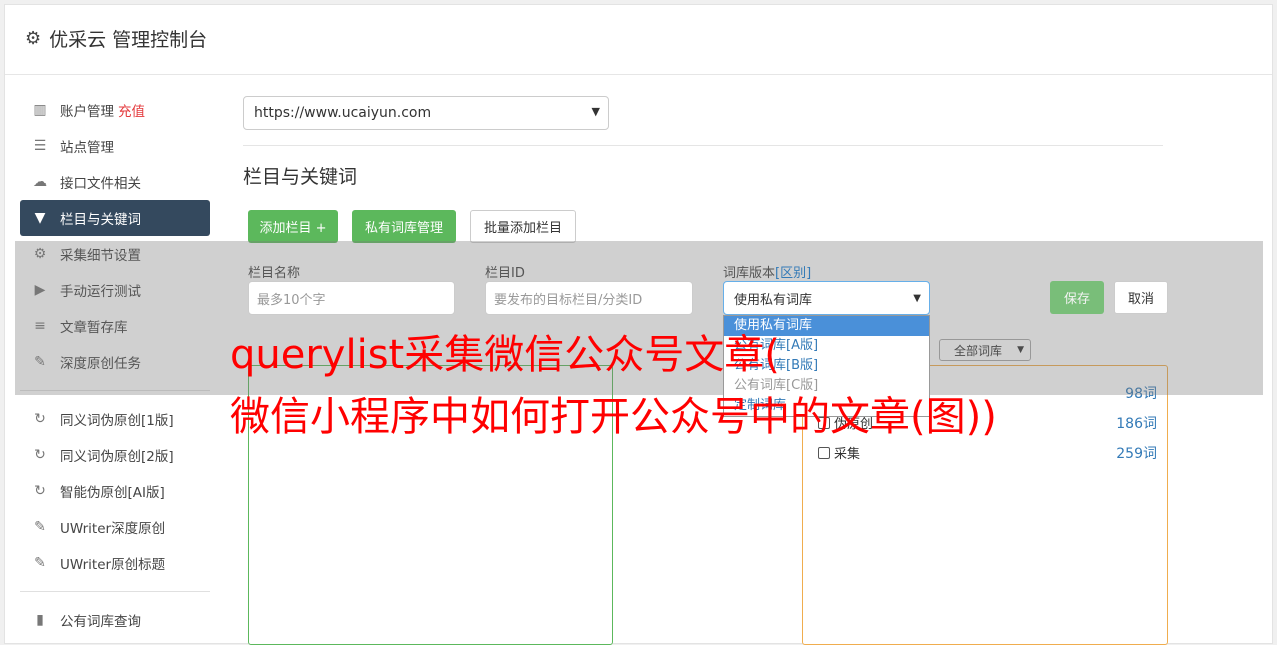 This screenshot has height=645, width=1277. I want to click on bar-chart-icon: ▥, so click(40, 110).